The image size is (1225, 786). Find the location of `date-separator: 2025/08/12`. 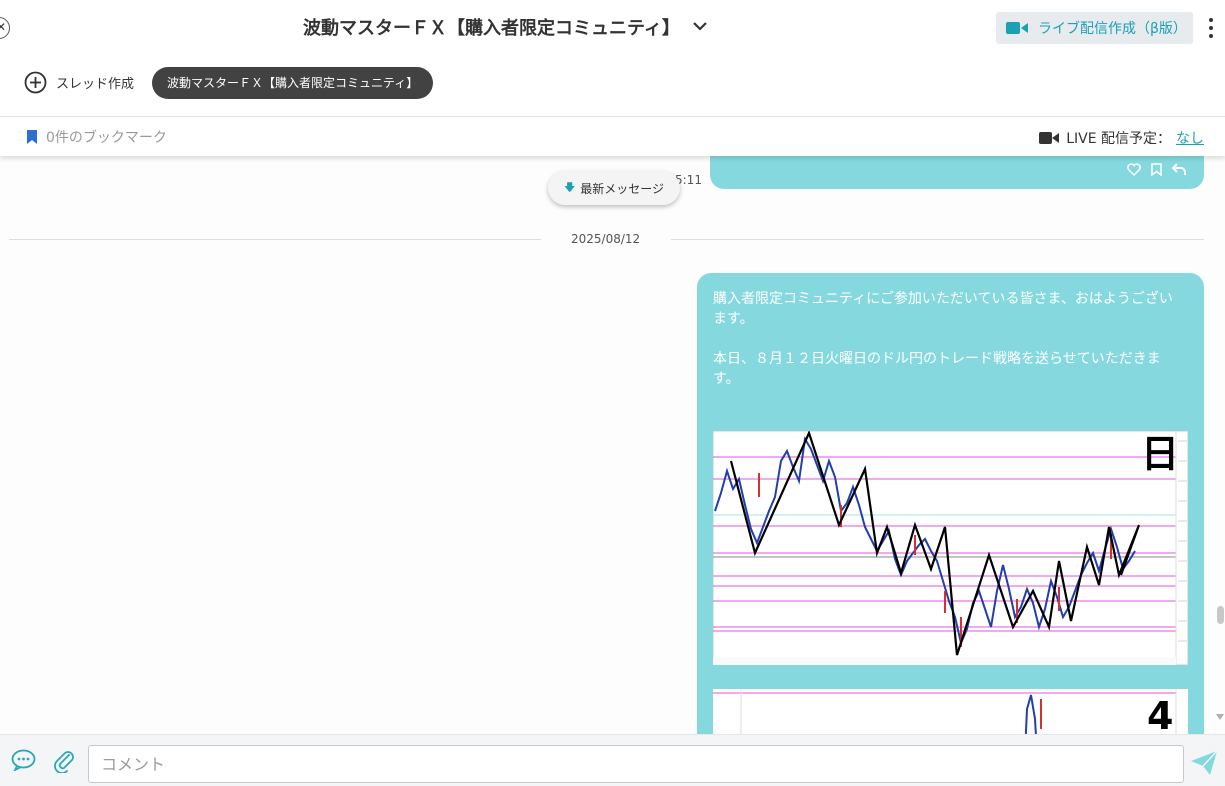

date-separator: 2025/08/12 is located at coordinates (606, 239).